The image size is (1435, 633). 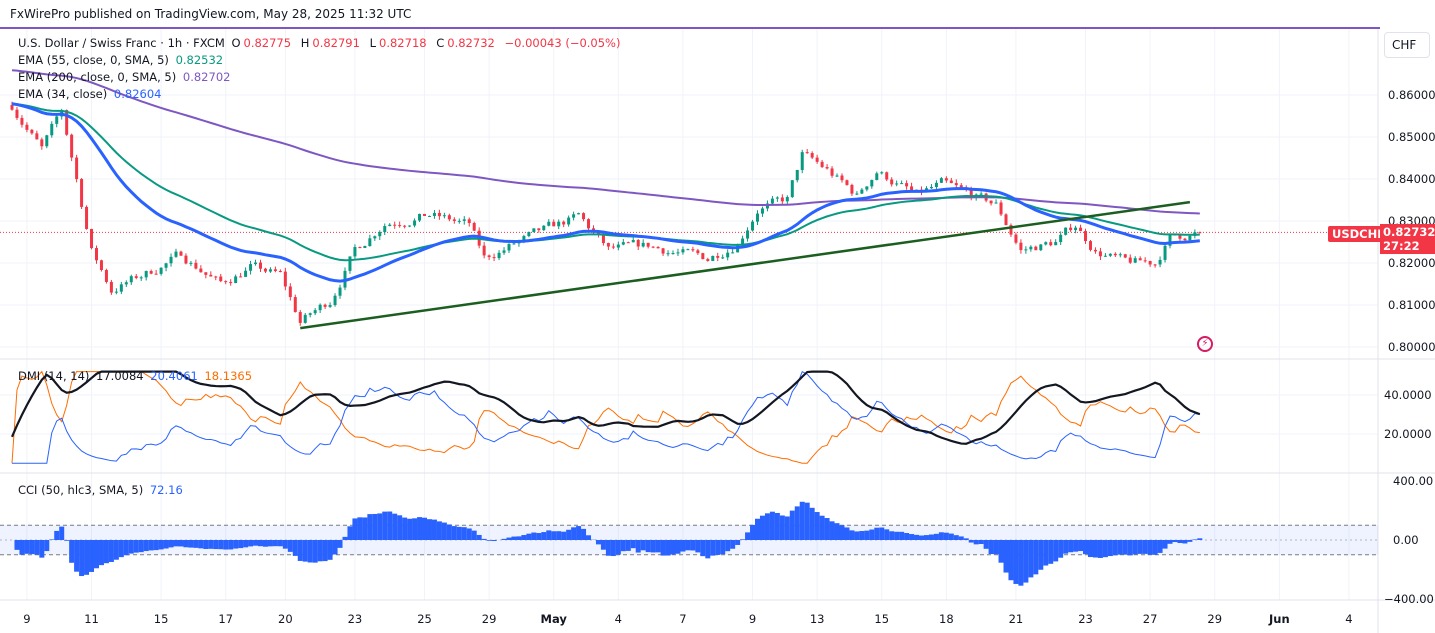 What do you see at coordinates (1085, 619) in the screenshot?
I see `date-tick-label: 23` at bounding box center [1085, 619].